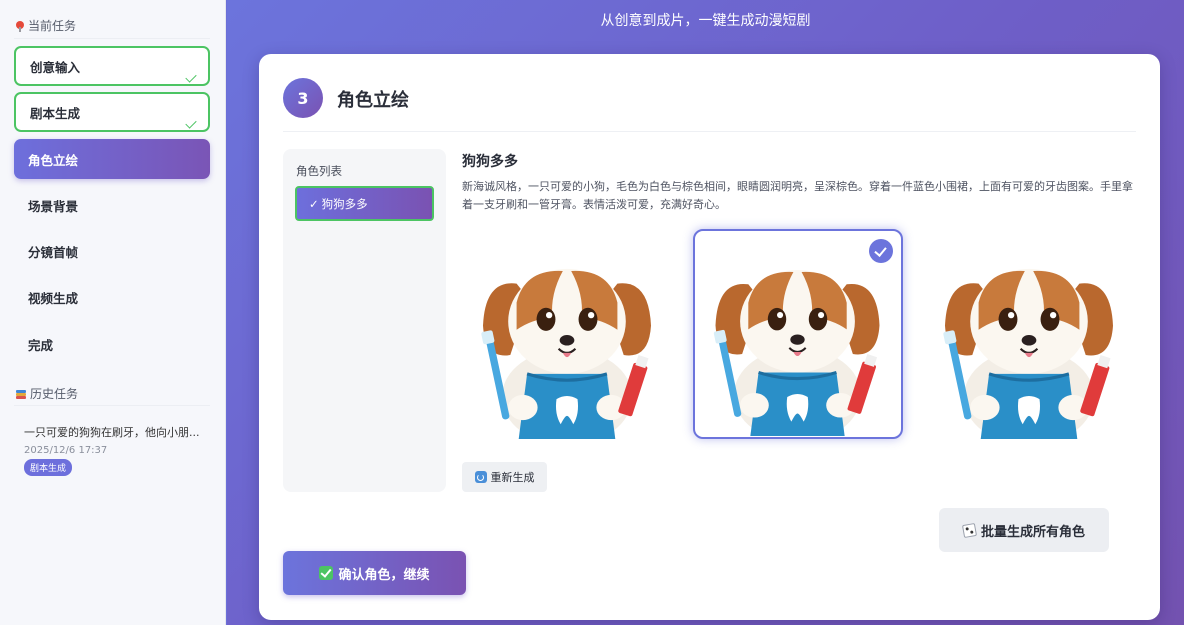  Describe the element at coordinates (314, 203) in the screenshot. I see `checkmark-icon: ✓` at that location.